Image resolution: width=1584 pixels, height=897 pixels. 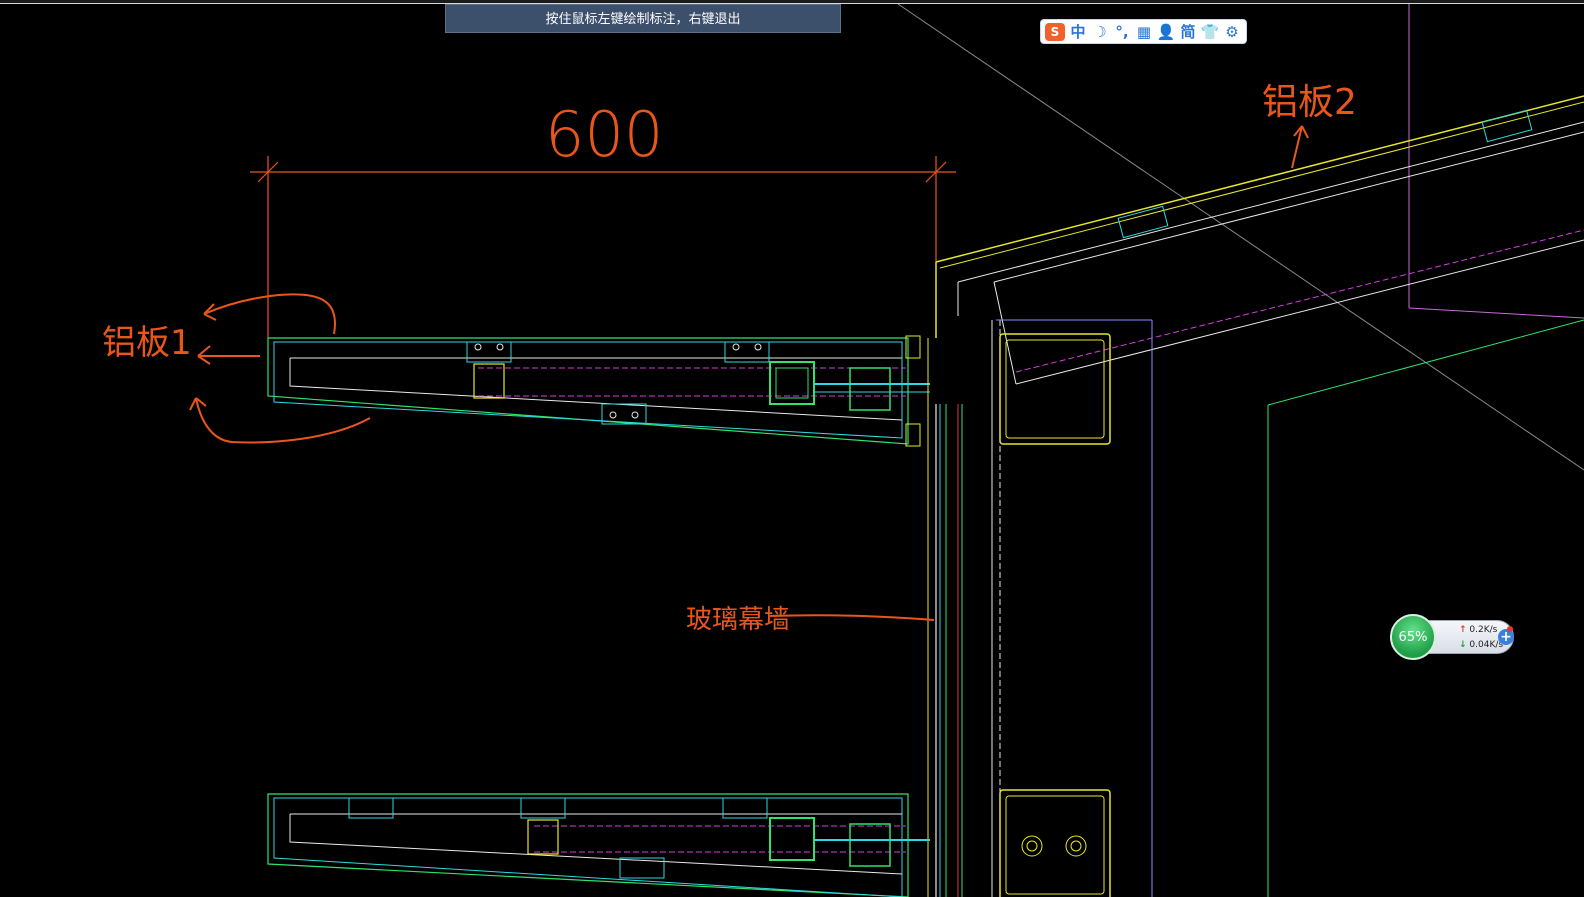 I want to click on notification-dot, so click(x=1510, y=629).